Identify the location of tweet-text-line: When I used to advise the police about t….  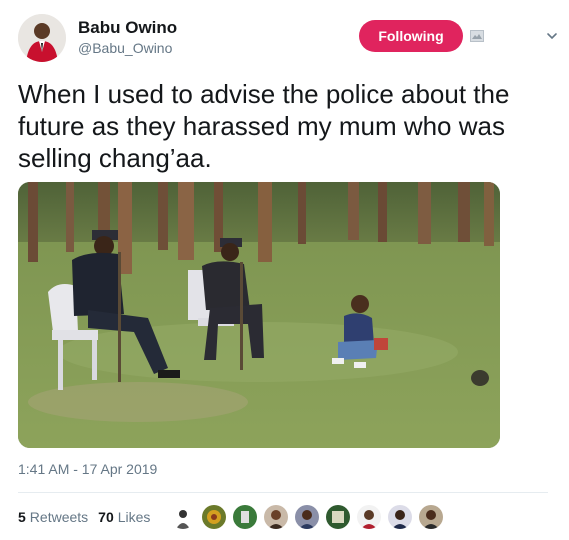
(264, 94).